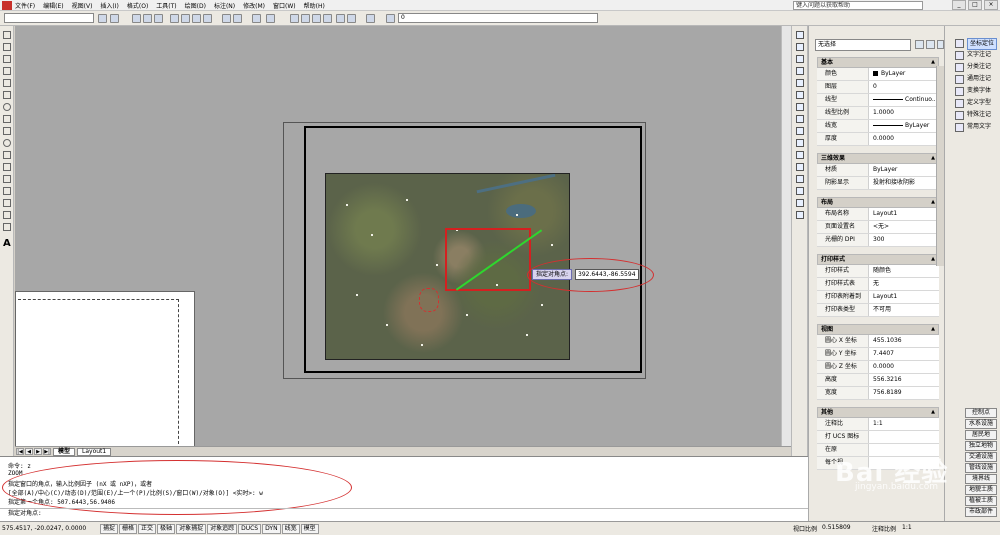  What do you see at coordinates (102, 18) in the screenshot?
I see `grid-icon` at bounding box center [102, 18].